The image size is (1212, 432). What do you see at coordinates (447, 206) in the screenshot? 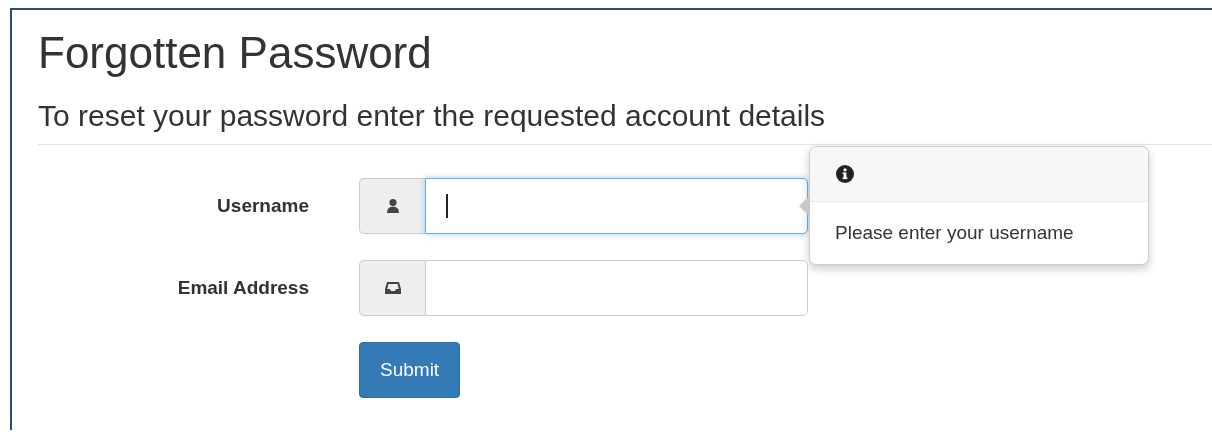
I see `text-cursor` at bounding box center [447, 206].